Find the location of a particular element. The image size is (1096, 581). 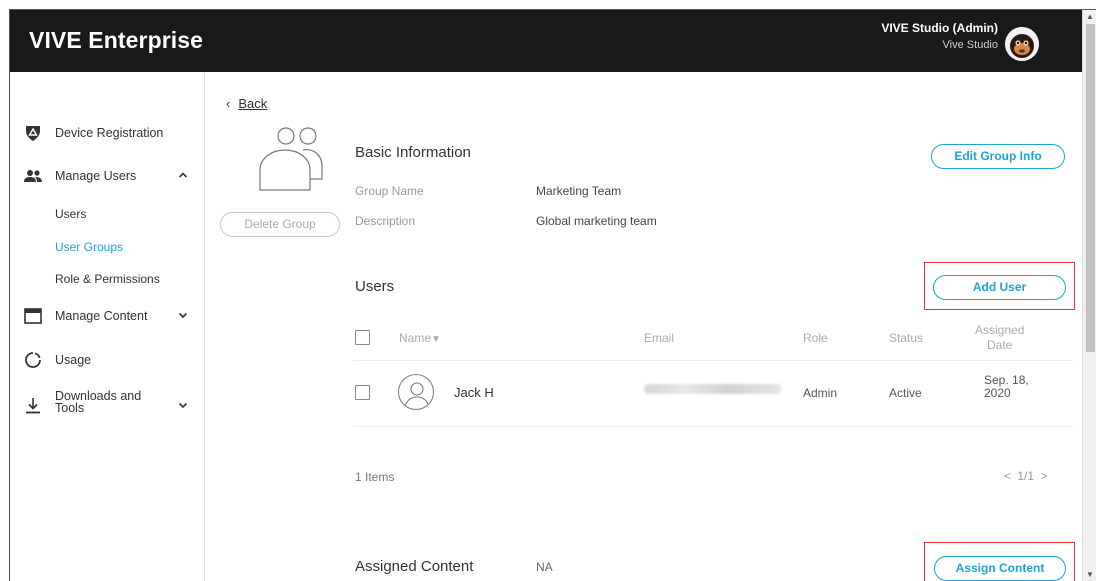

user-email-redacted is located at coordinates (713, 389).